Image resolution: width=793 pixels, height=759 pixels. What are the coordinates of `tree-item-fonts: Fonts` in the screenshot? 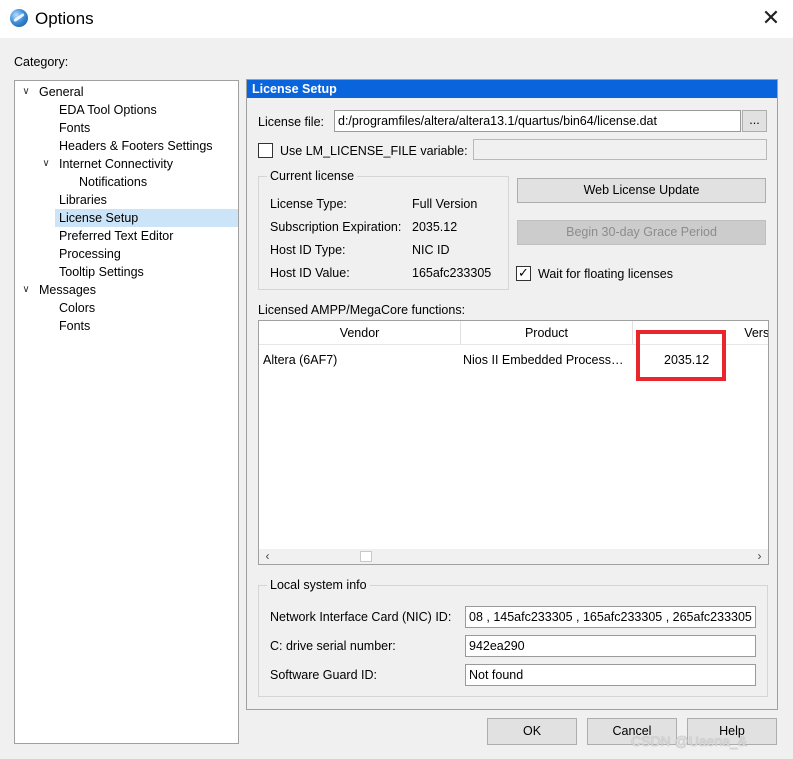 It's located at (74, 128).